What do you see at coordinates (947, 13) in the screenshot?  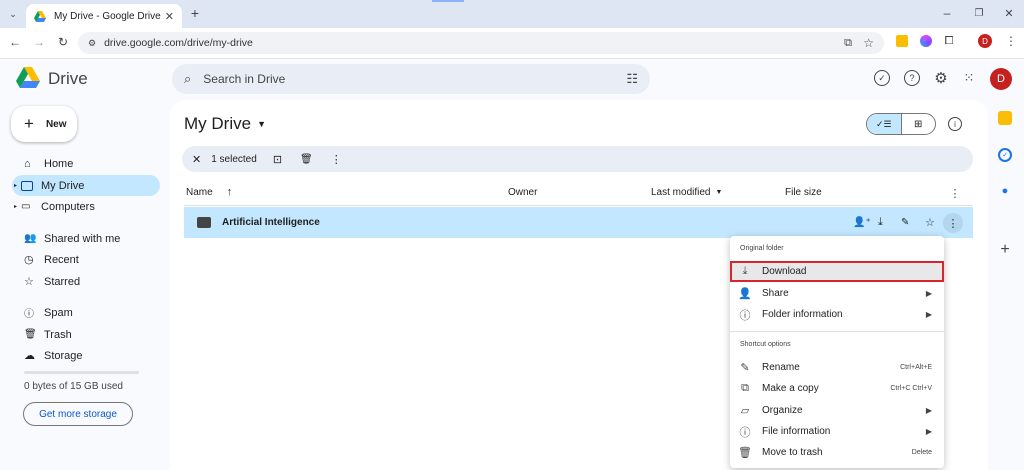 I see `minimize-icon: –` at bounding box center [947, 13].